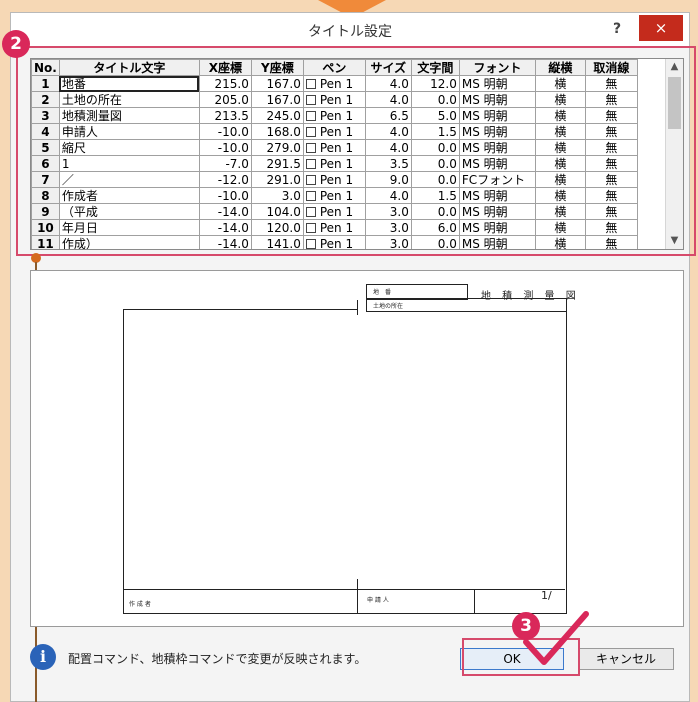  What do you see at coordinates (617, 29) in the screenshot?
I see `help-button: ?` at bounding box center [617, 29].